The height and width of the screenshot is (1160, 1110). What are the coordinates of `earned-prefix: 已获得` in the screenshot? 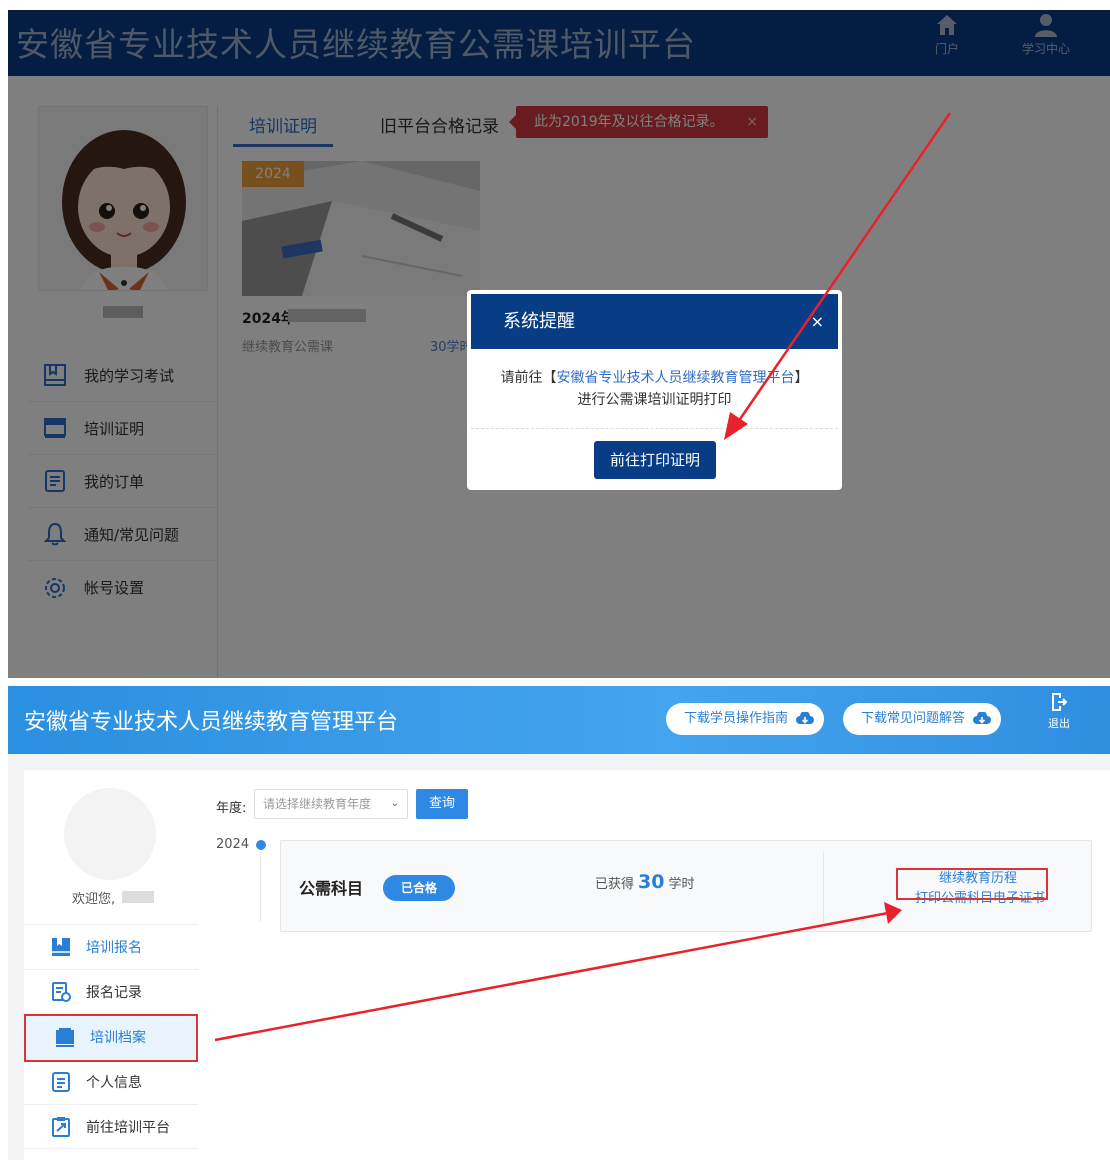 It's located at (615, 884).